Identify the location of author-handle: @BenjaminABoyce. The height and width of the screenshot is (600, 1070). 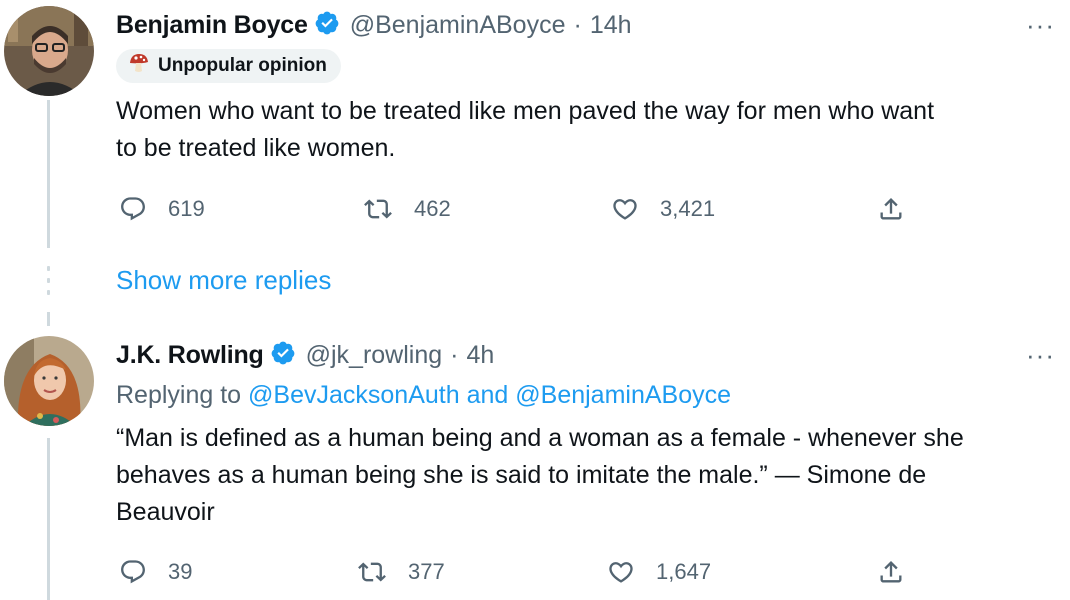
(458, 25).